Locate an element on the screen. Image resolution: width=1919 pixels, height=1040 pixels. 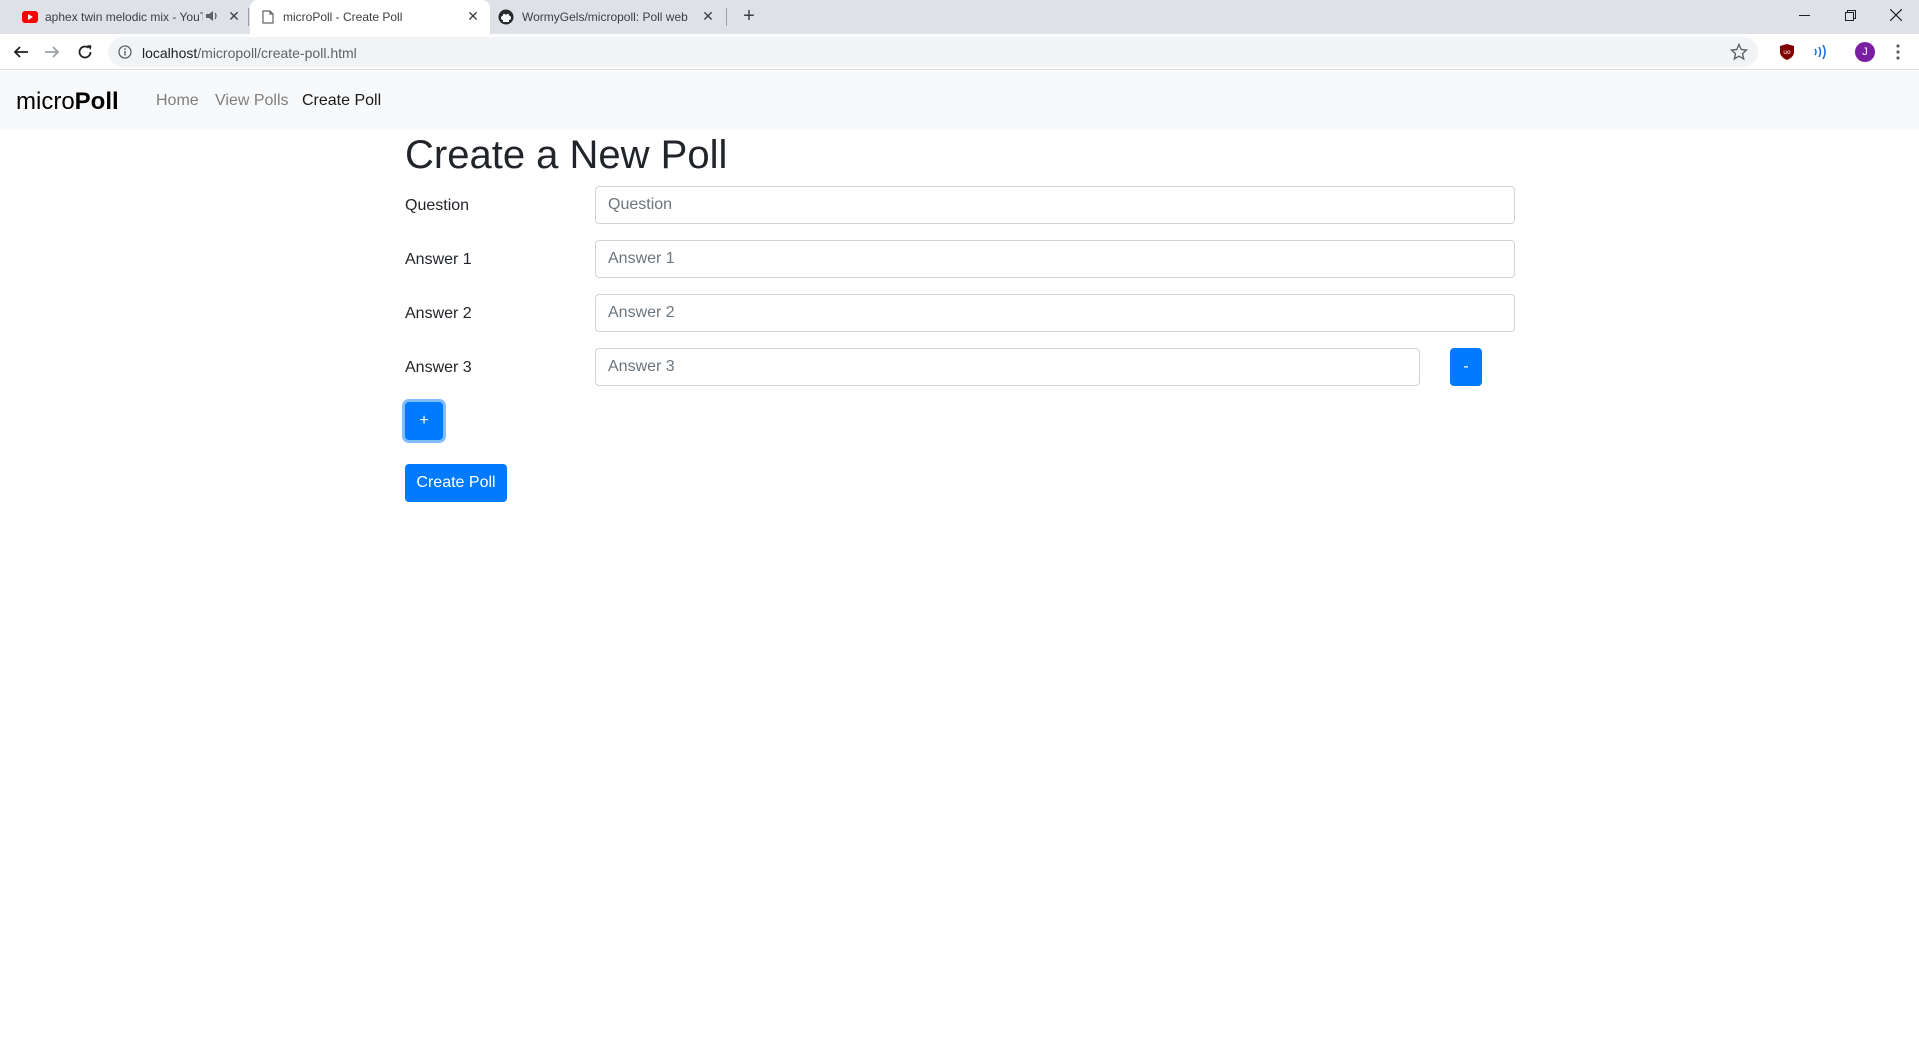
svg-text: uo is located at coordinates (1787, 52).